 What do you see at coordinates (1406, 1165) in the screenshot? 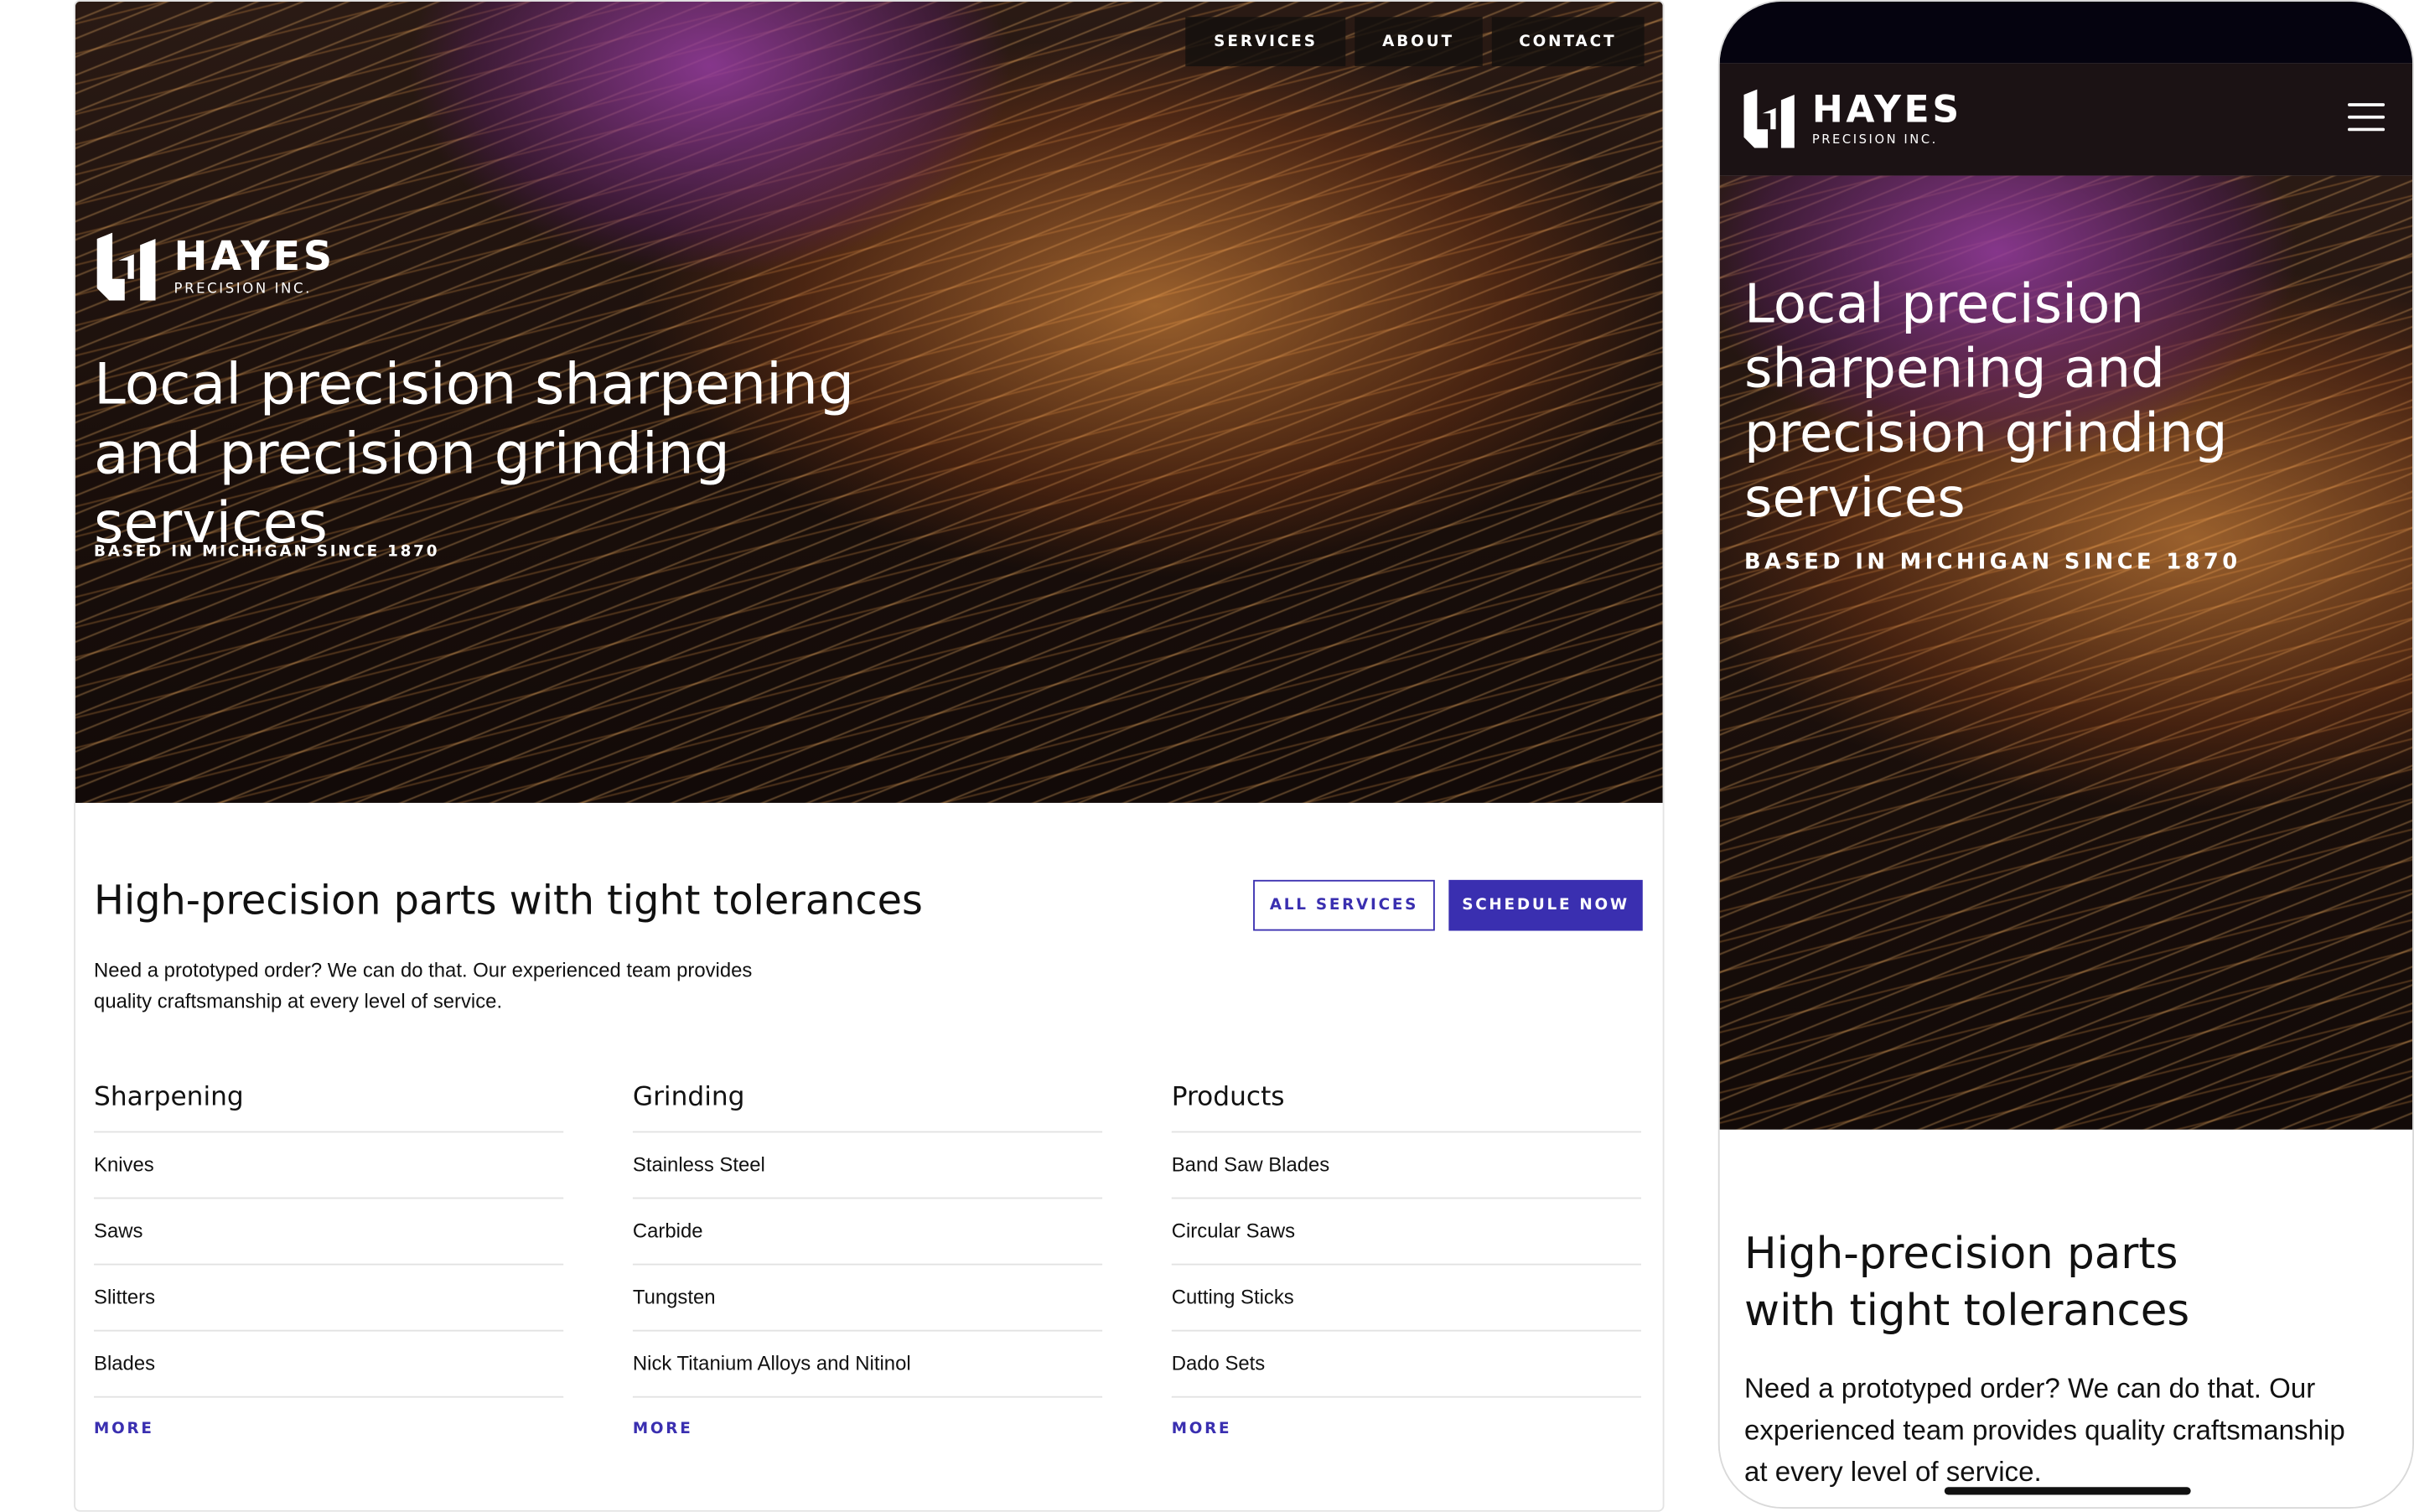
I see `list-item: Band Saw Blades` at bounding box center [1406, 1165].